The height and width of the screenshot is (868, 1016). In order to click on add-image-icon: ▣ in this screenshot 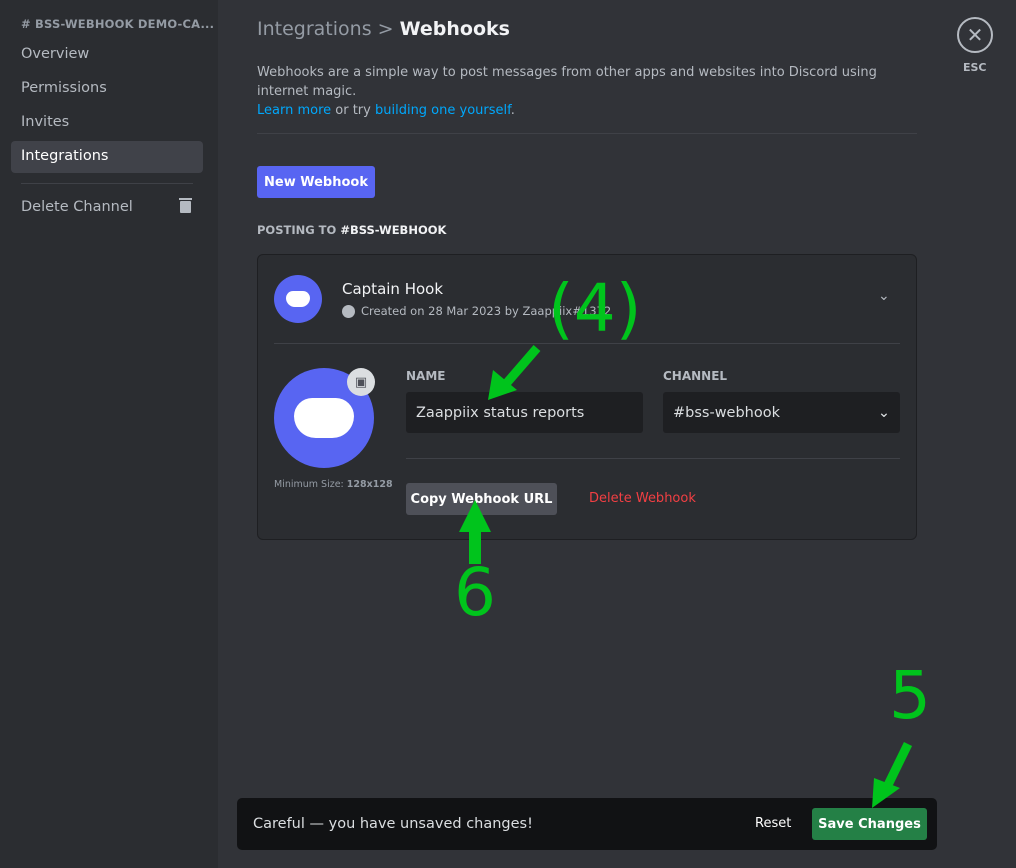, I will do `click(361, 382)`.